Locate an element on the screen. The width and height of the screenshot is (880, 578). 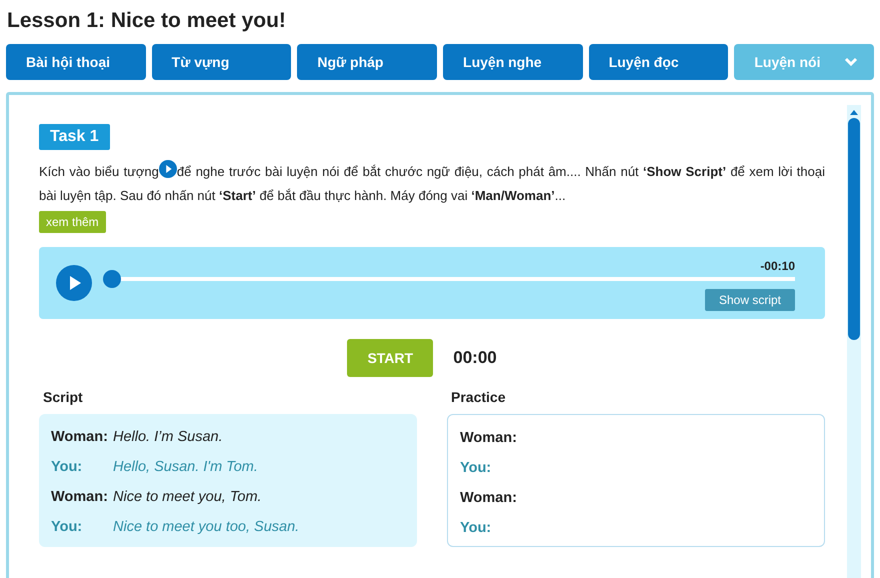
scroll-up-icon is located at coordinates (854, 112).